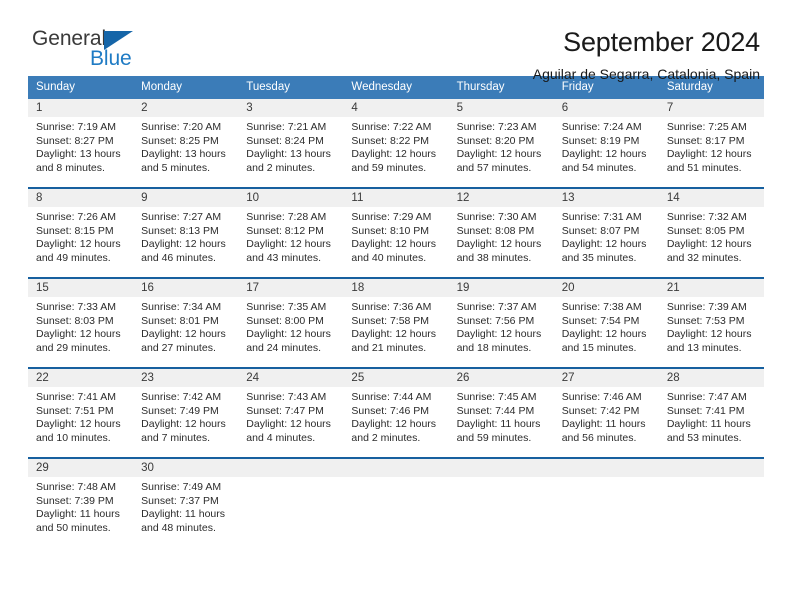 This screenshot has width=792, height=612. I want to click on sunset-text: Sunset: 7:53 PM, so click(705, 320).